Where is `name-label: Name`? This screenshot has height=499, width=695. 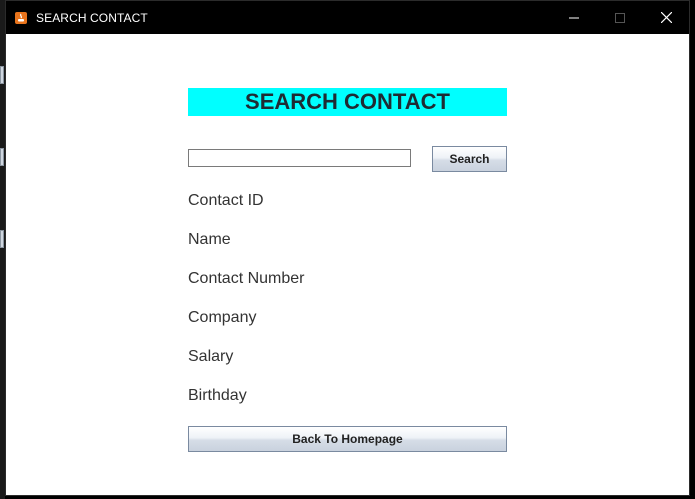
name-label: Name is located at coordinates (209, 239).